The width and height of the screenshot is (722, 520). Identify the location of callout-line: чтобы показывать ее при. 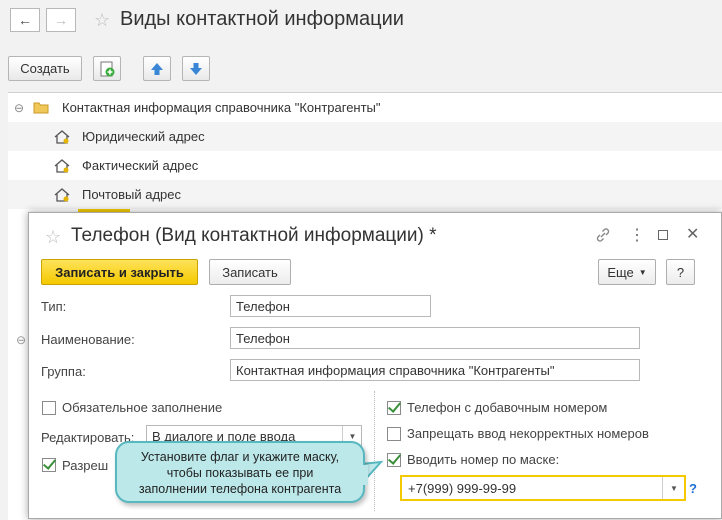
(240, 473).